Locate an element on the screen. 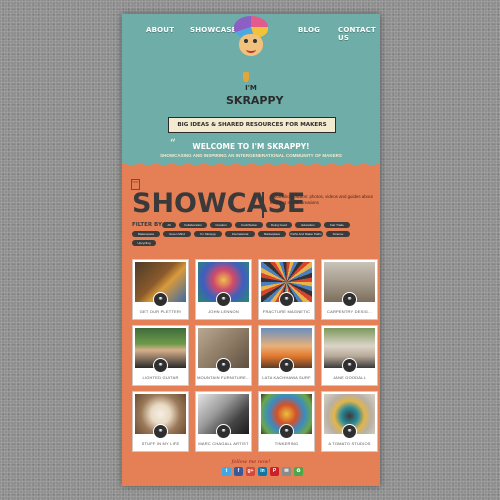 This screenshot has width=500, height=500. card-label: GET OUR PLETTER! is located at coordinates (160, 311).